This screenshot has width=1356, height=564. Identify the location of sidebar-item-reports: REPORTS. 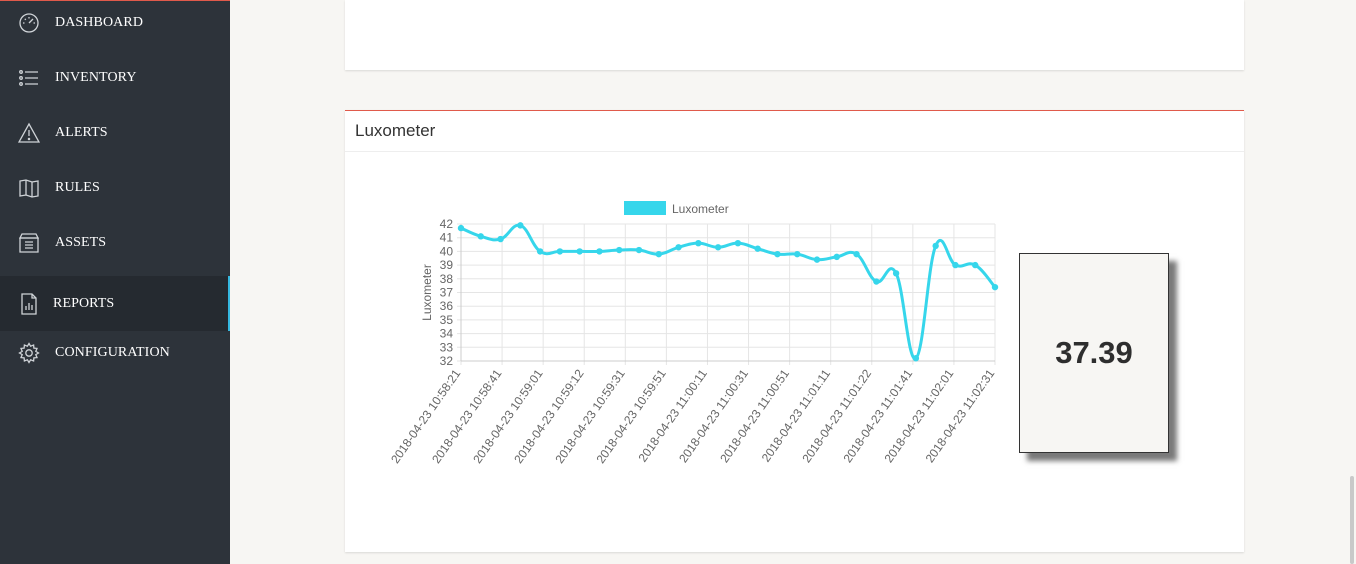
(115, 303).